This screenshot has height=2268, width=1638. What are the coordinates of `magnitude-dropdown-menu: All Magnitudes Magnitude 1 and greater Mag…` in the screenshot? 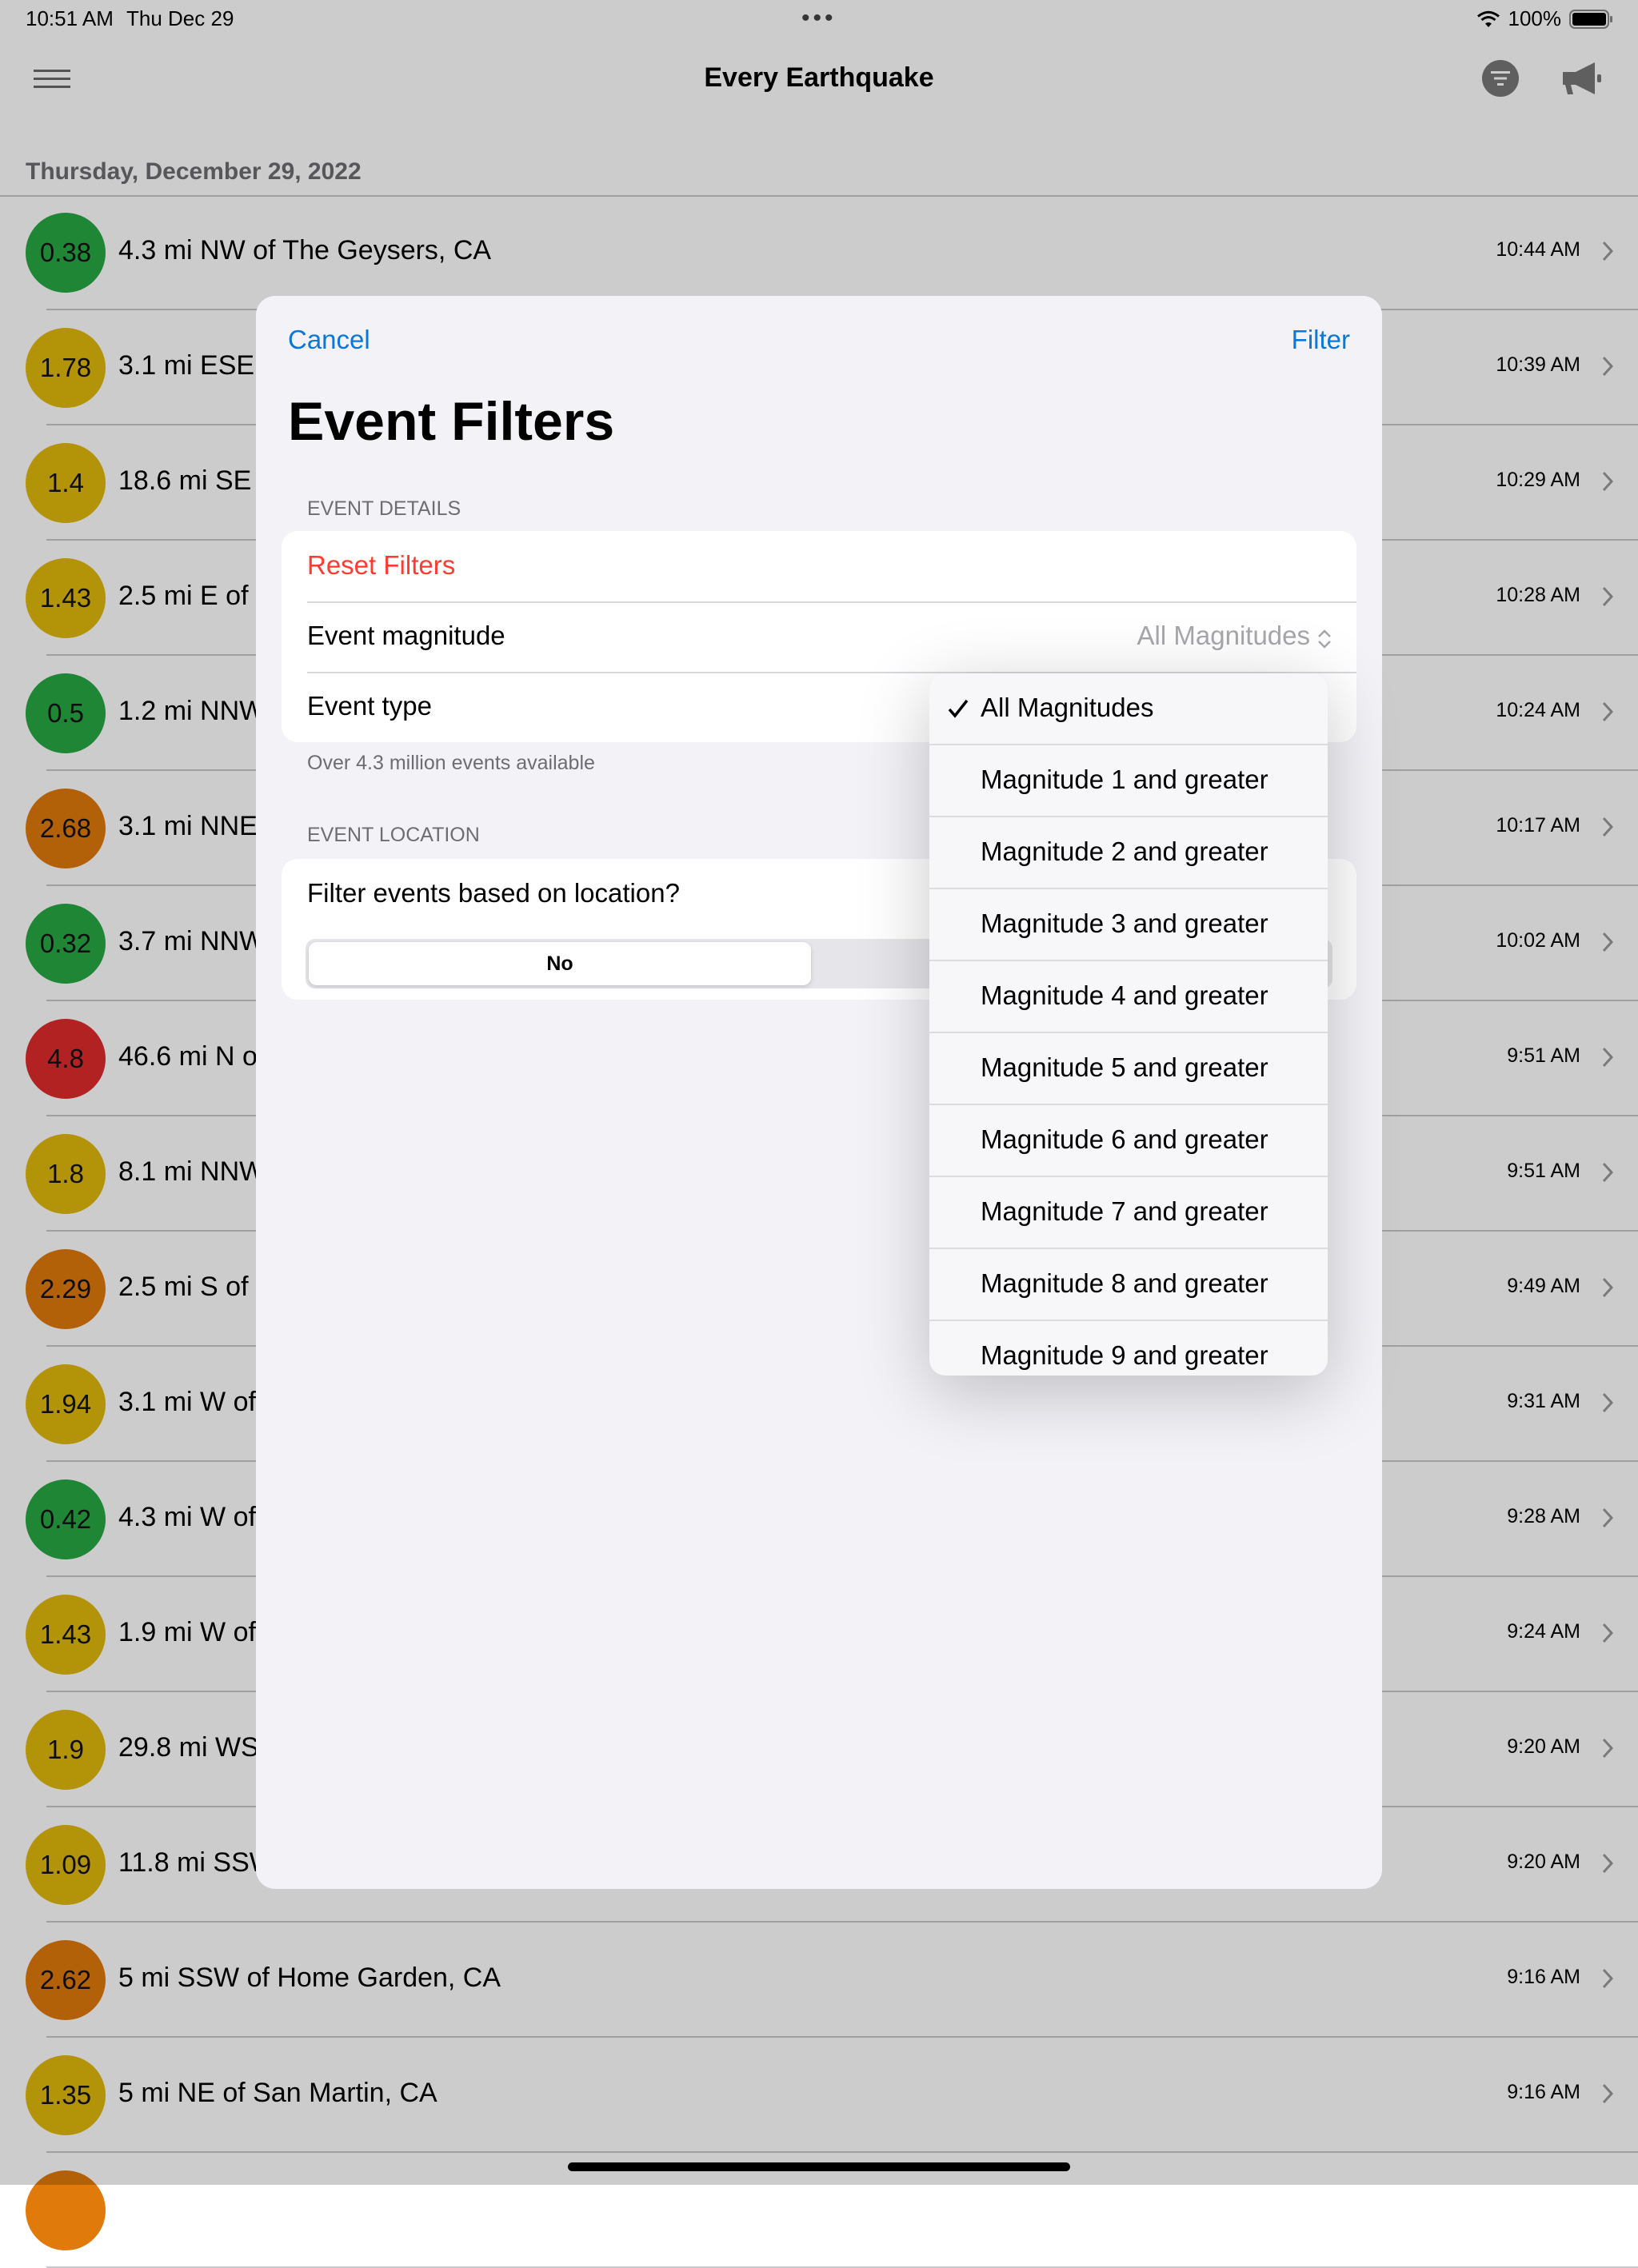 It's located at (1128, 1024).